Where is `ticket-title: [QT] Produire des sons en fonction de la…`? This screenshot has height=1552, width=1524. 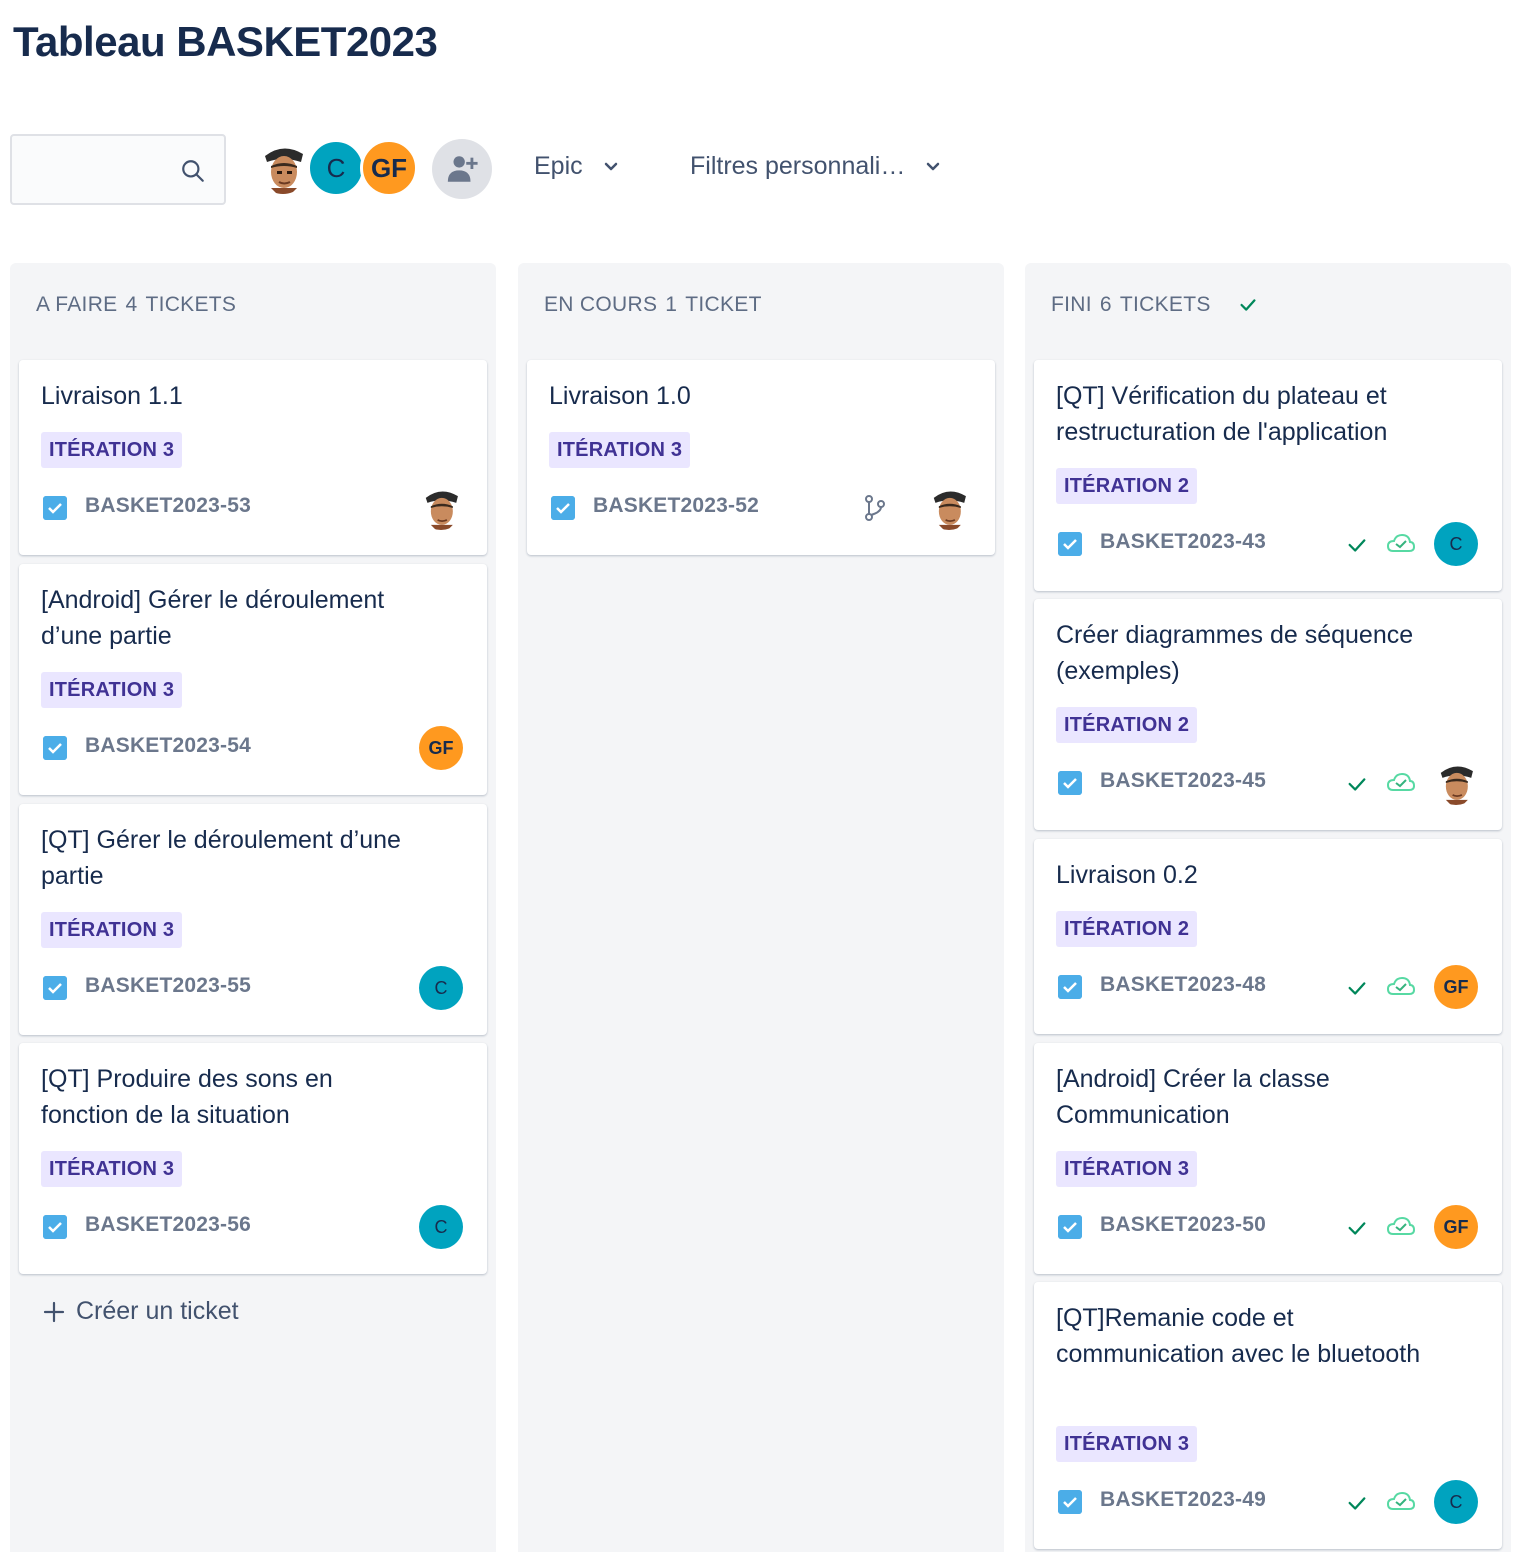
ticket-title: [QT] Produire des sons en fonction de la… is located at coordinates (187, 1097).